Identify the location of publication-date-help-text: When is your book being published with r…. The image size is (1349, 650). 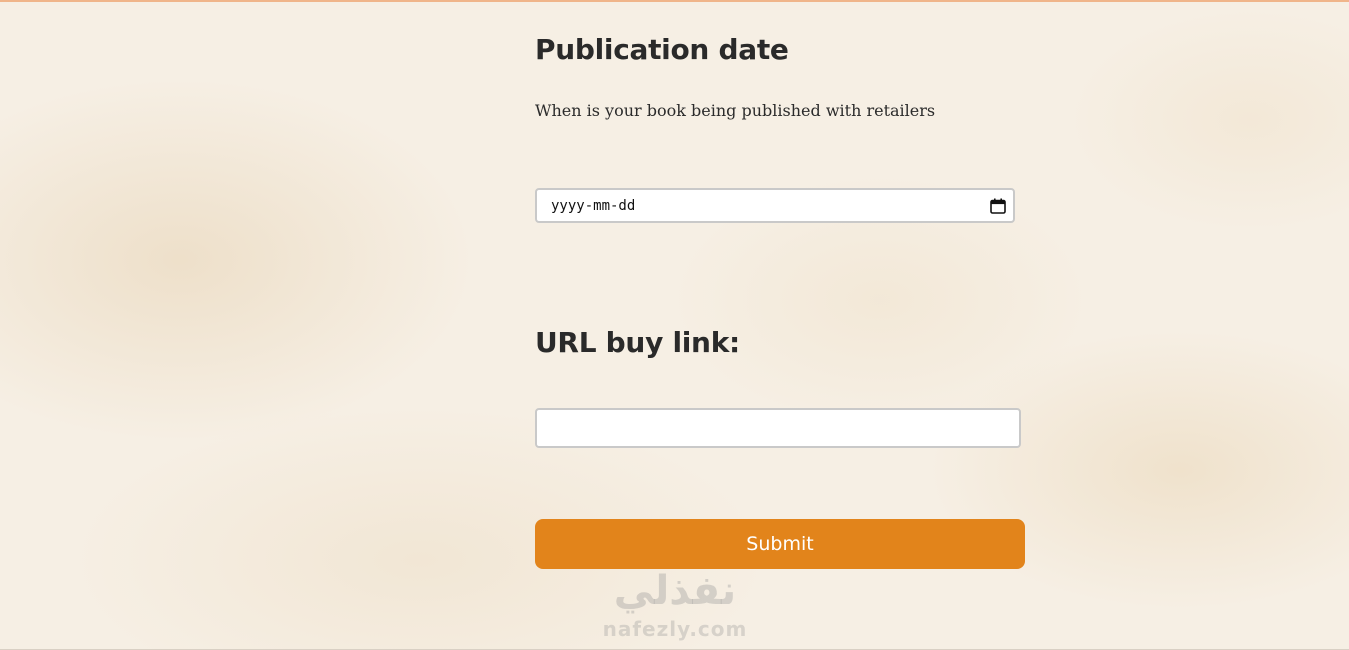
(735, 110).